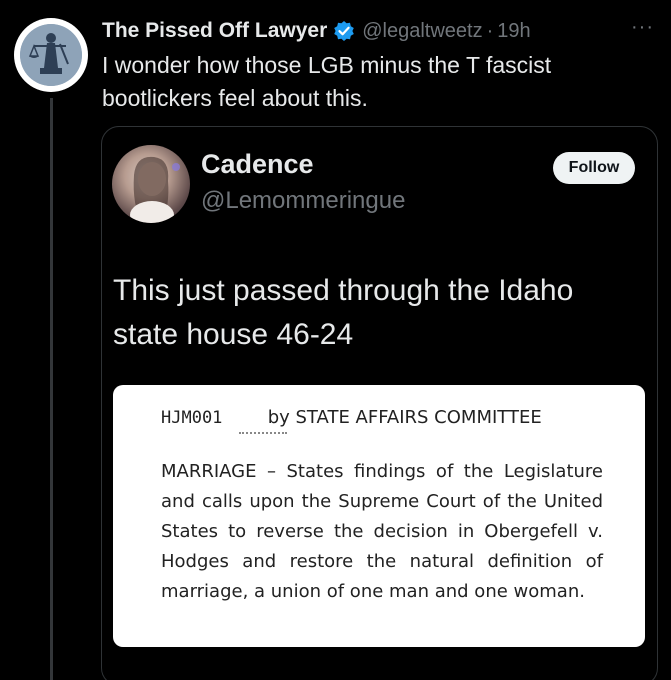 The height and width of the screenshot is (680, 671). Describe the element at coordinates (642, 27) in the screenshot. I see `more-options-icon: ···` at that location.